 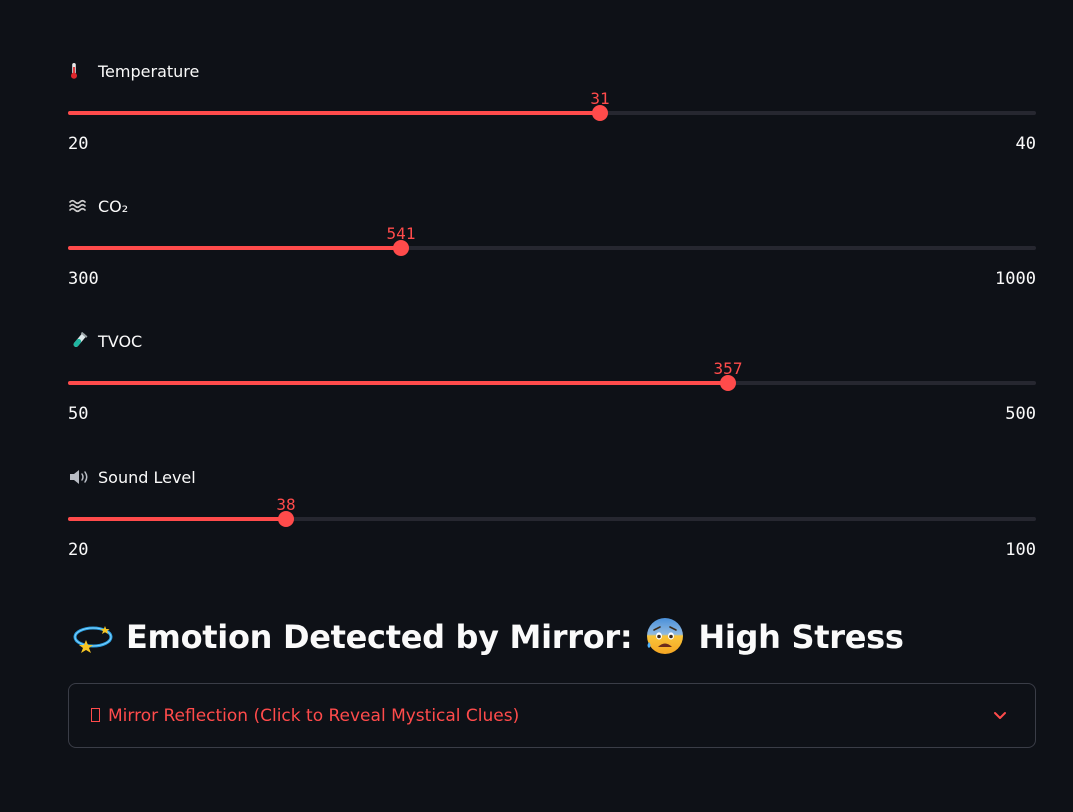 What do you see at coordinates (79, 477) in the screenshot?
I see `speaker-icon` at bounding box center [79, 477].